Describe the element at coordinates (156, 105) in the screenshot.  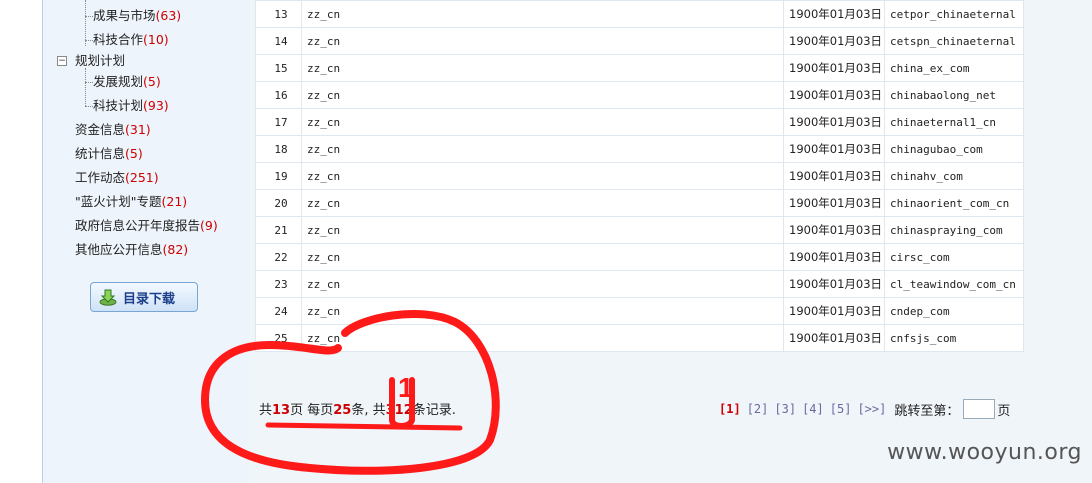
I see `sidebar-item-count: (93)` at that location.